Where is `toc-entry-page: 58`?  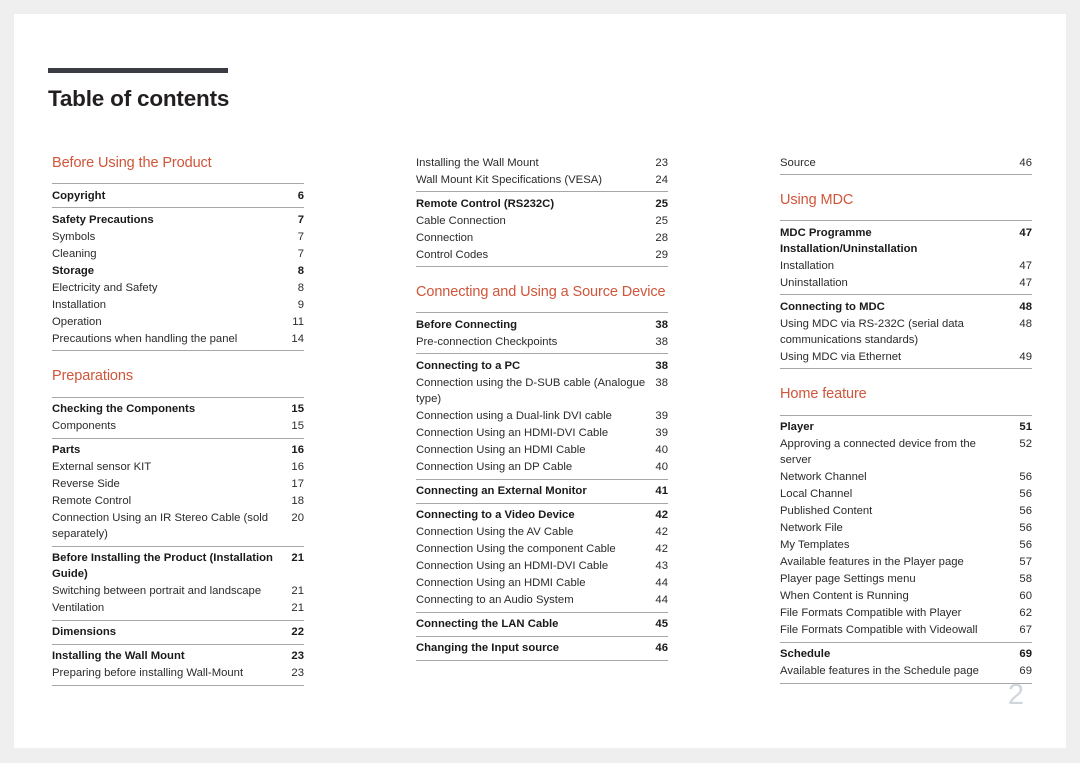 toc-entry-page: 58 is located at coordinates (1025, 579).